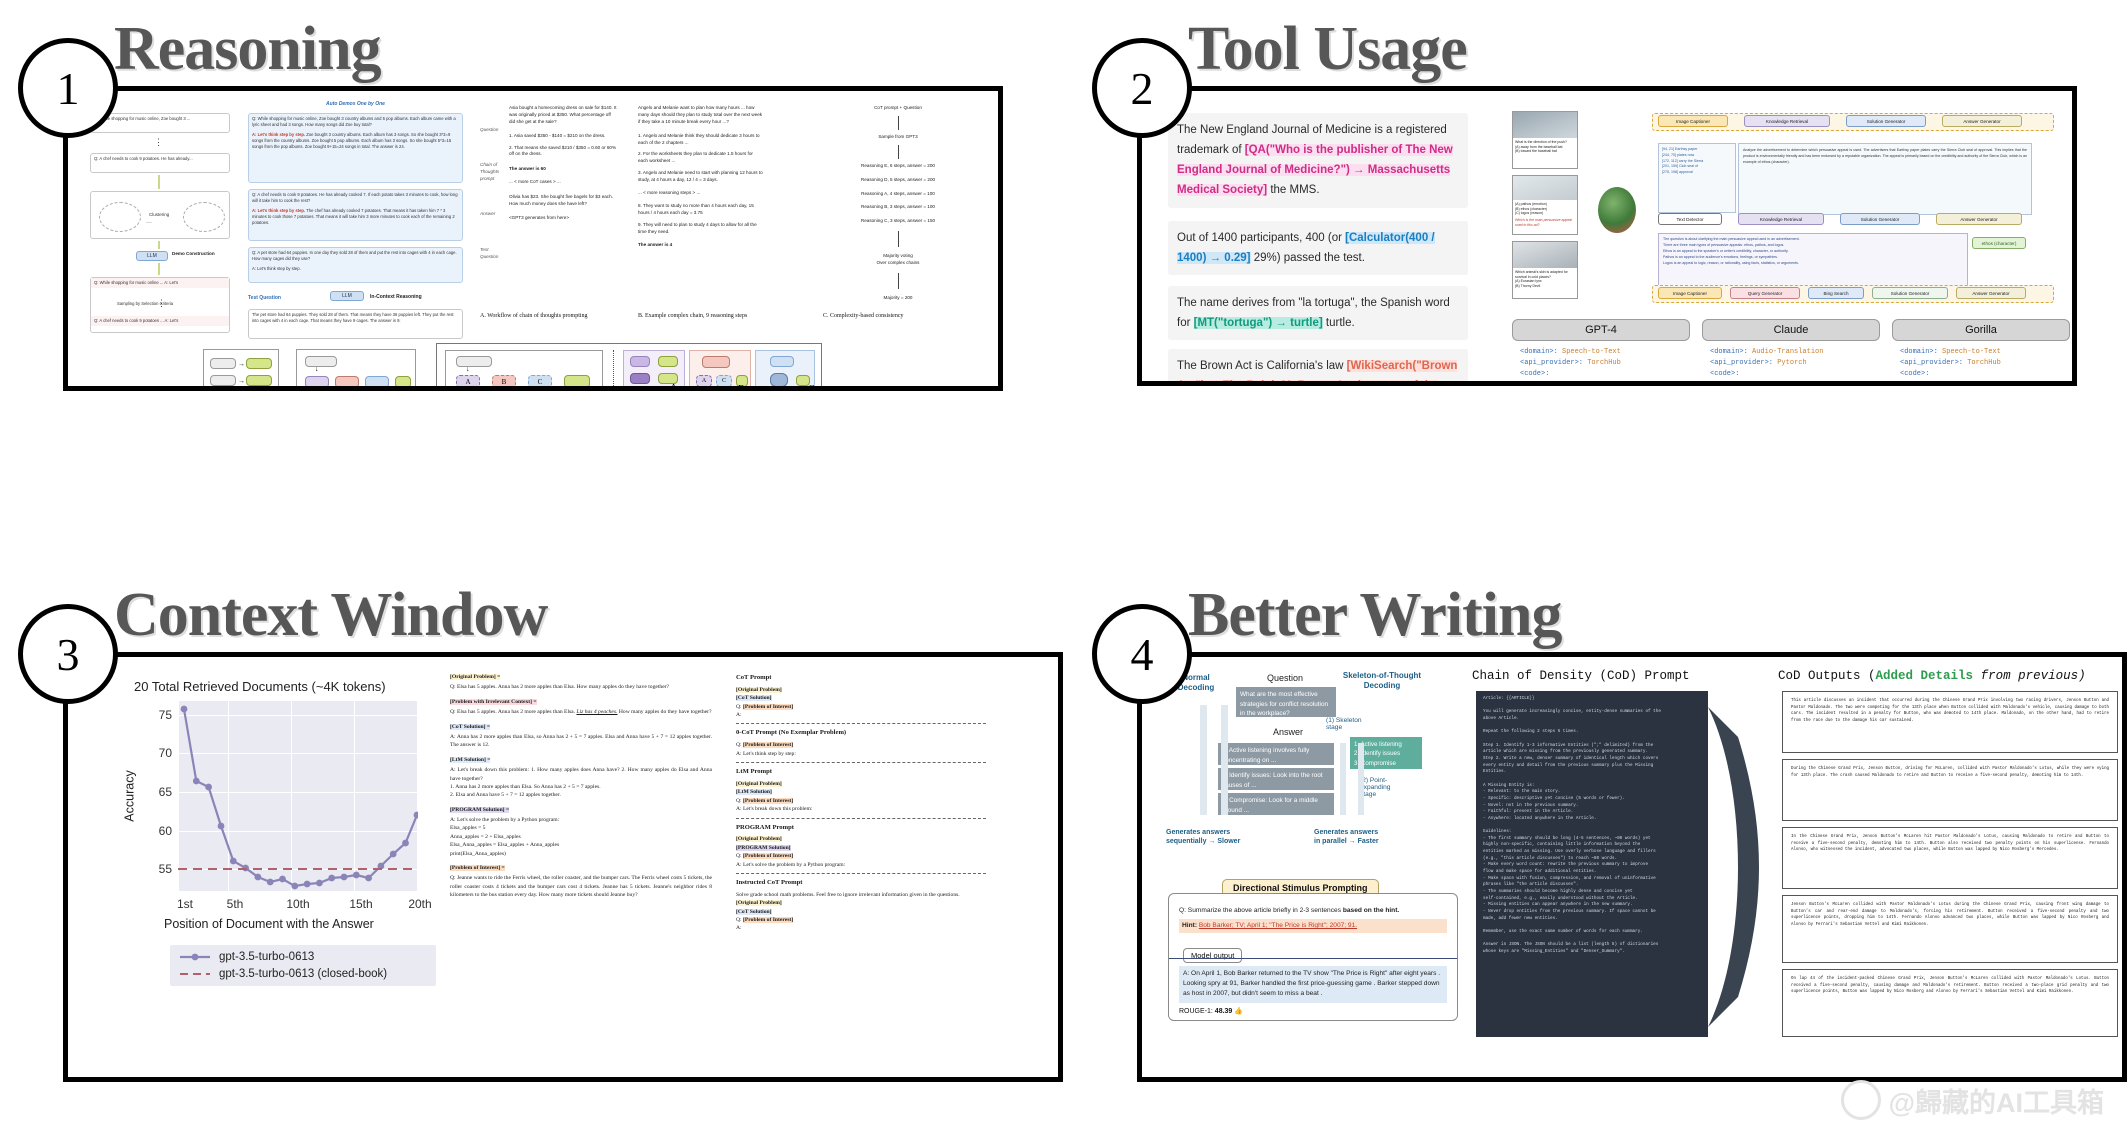 Image resolution: width=2128 pixels, height=1132 pixels. What do you see at coordinates (267, 957) in the screenshot?
I see `legend-label-0: gpt-3.5-turbo-0613` at bounding box center [267, 957].